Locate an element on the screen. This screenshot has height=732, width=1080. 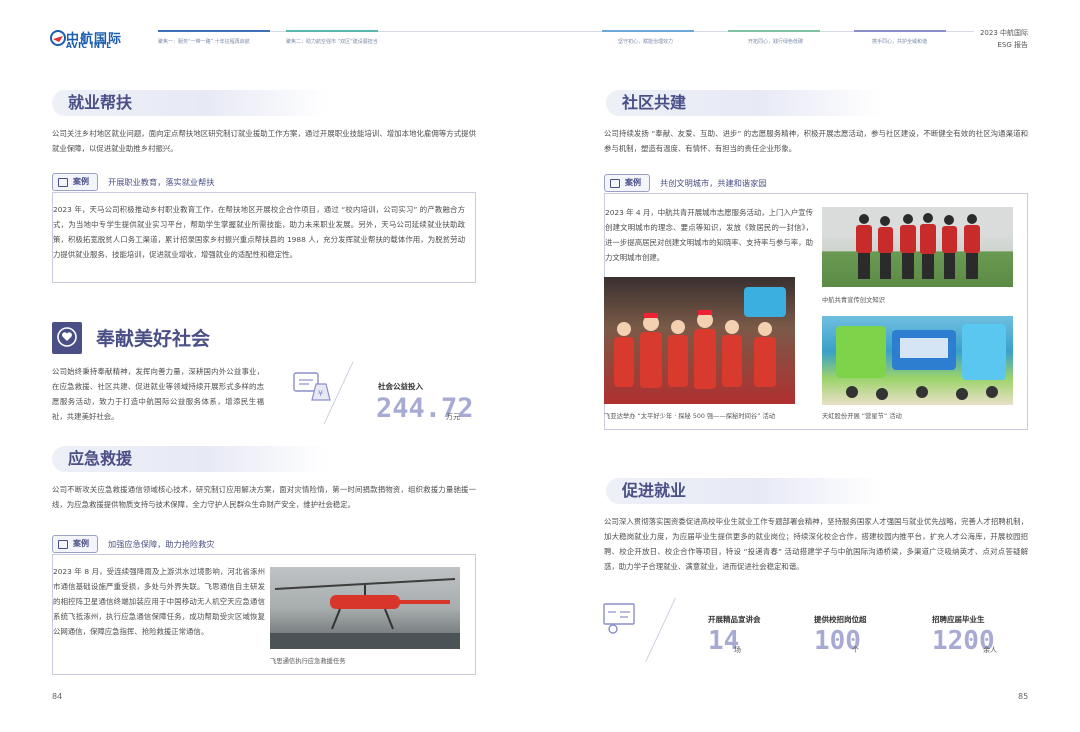
section-title-community: 社区共建 is located at coordinates (744, 103).